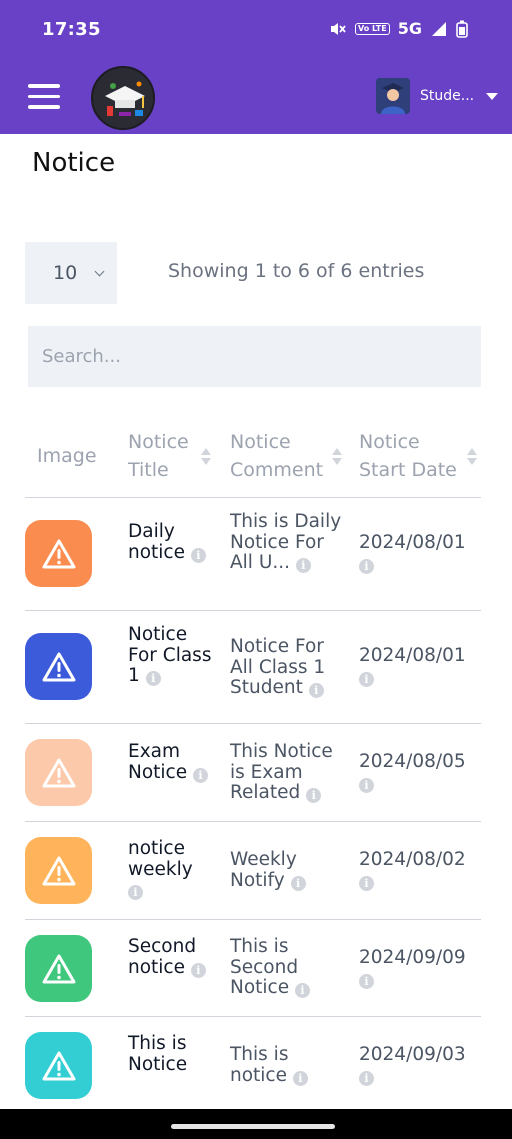 This screenshot has width=512, height=1139. What do you see at coordinates (285, 456) in the screenshot?
I see `column-header-comment: Notice Comment` at bounding box center [285, 456].